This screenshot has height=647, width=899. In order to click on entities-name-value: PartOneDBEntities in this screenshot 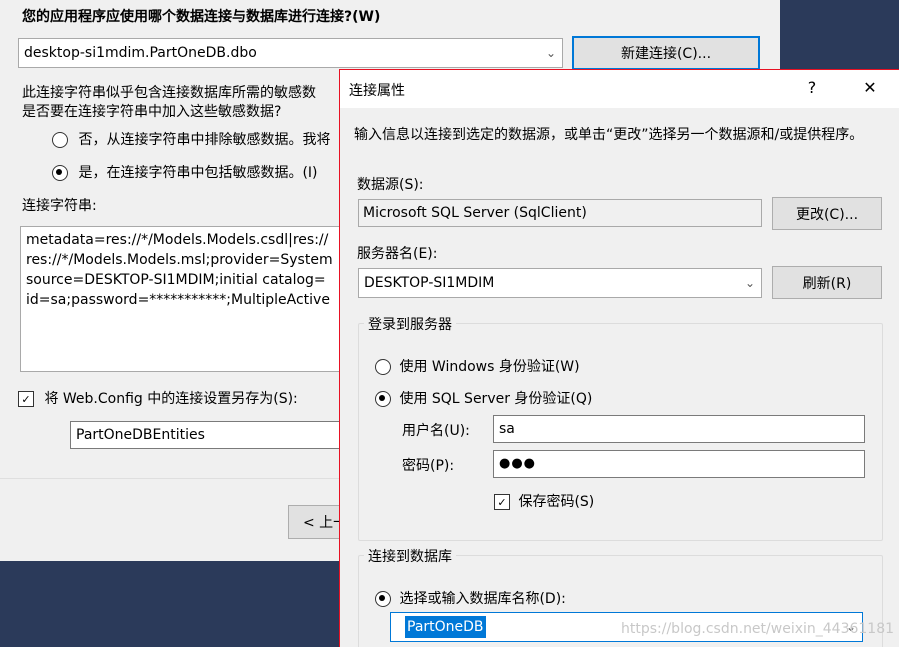, I will do `click(140, 435)`.